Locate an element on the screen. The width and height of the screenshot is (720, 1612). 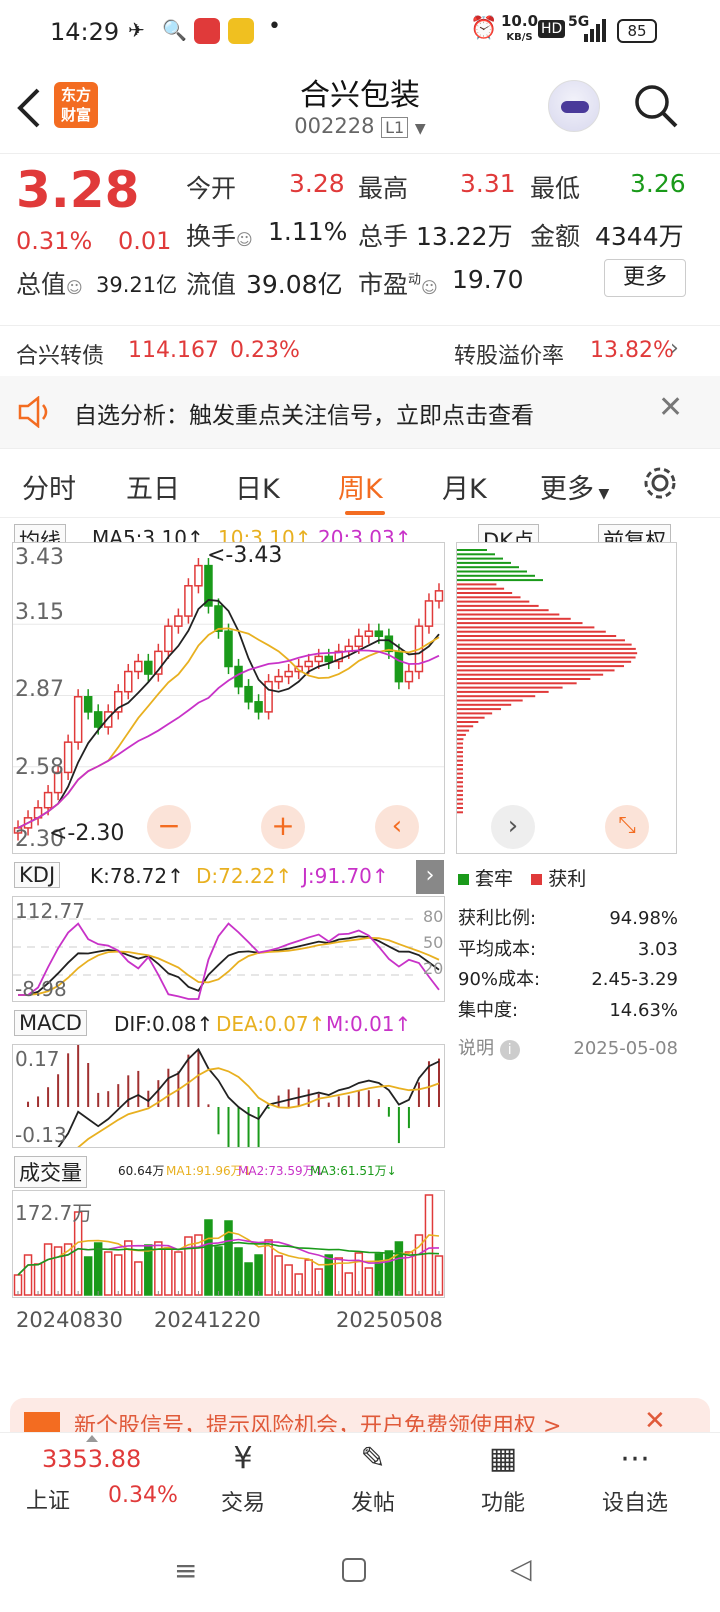
chip-next-button: › is located at coordinates (513, 827).